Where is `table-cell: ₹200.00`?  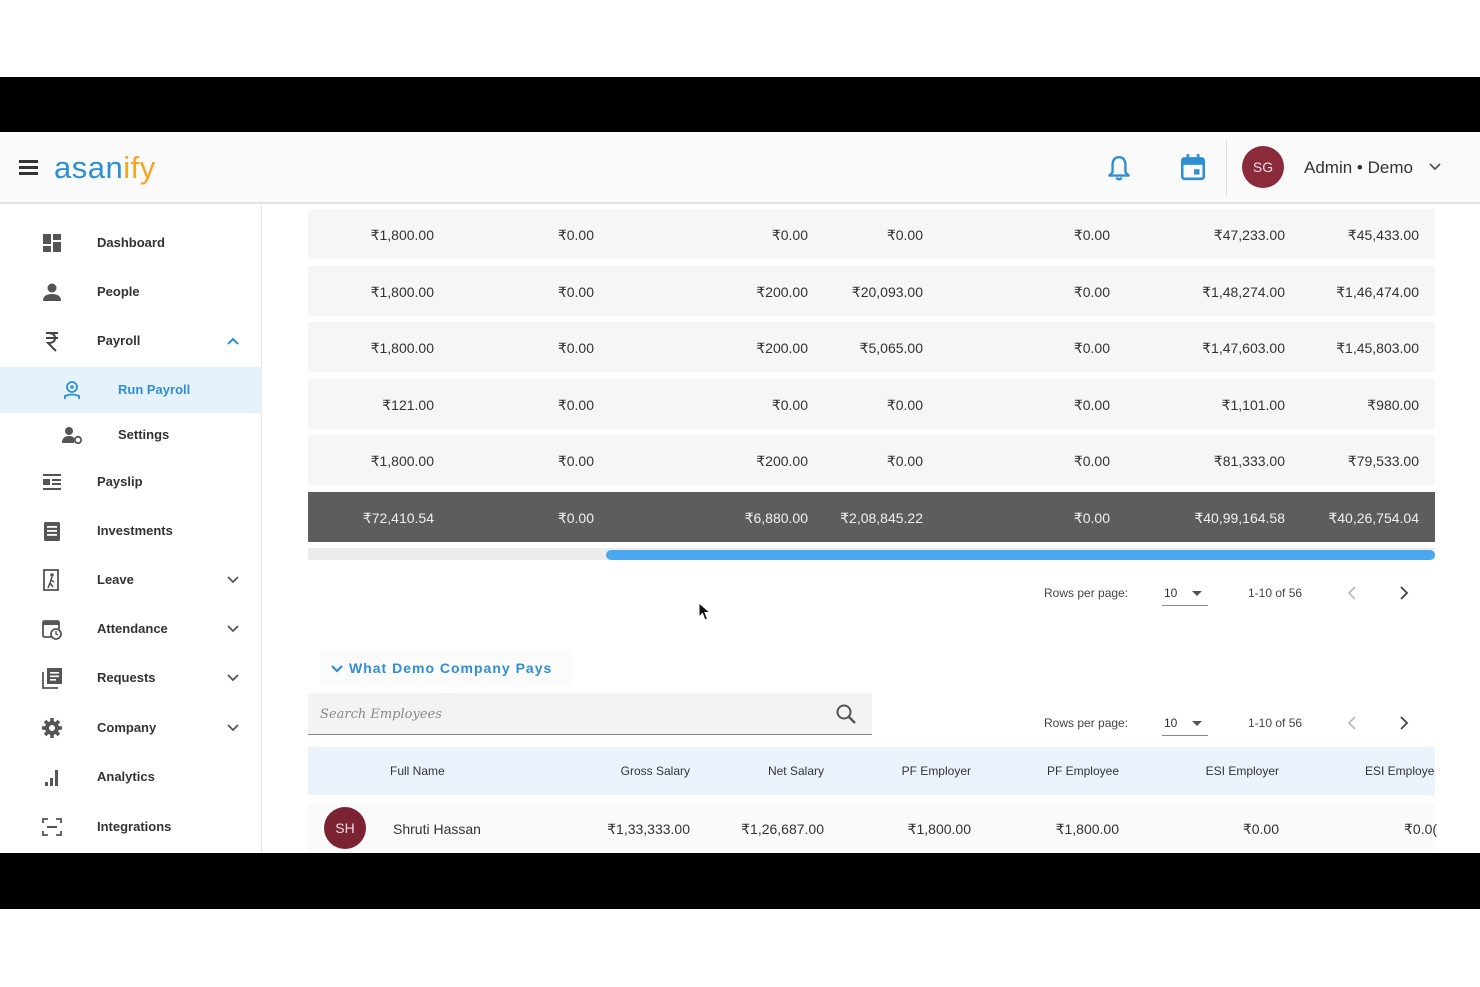 table-cell: ₹200.00 is located at coordinates (782, 461).